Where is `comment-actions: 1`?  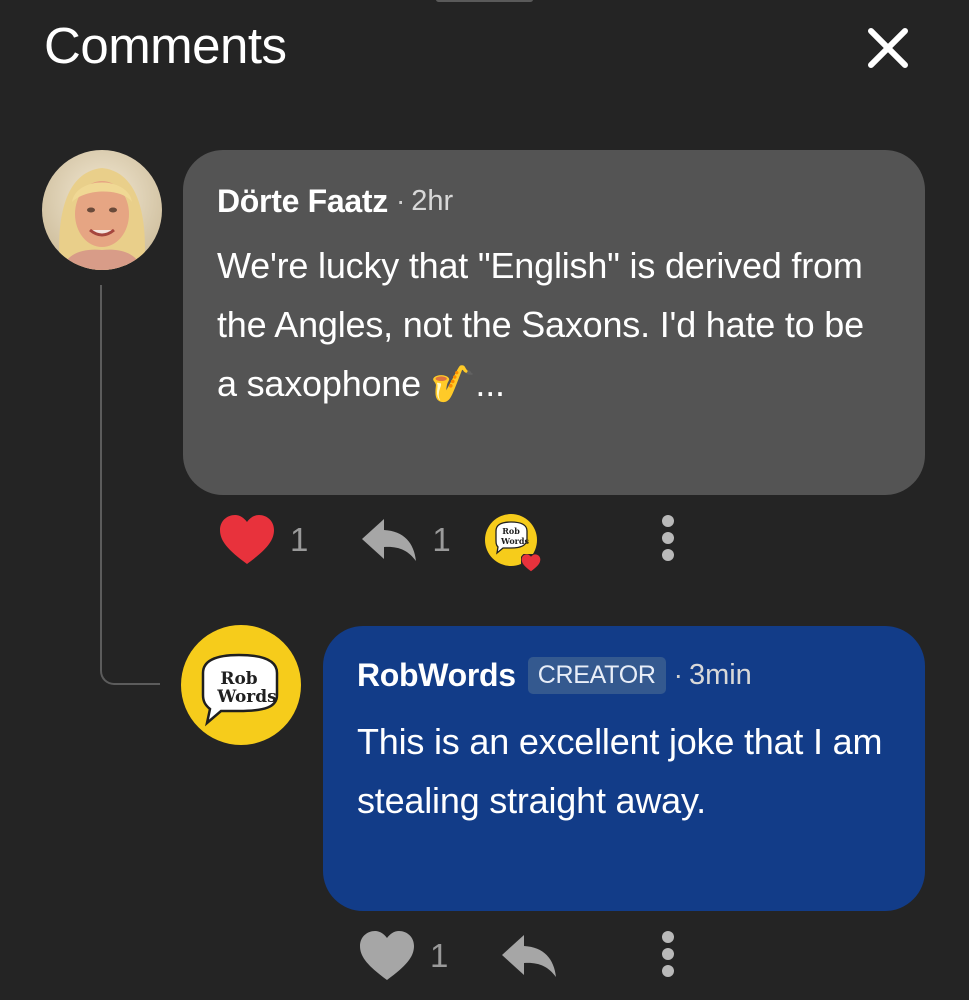 comment-actions: 1 is located at coordinates (458, 956).